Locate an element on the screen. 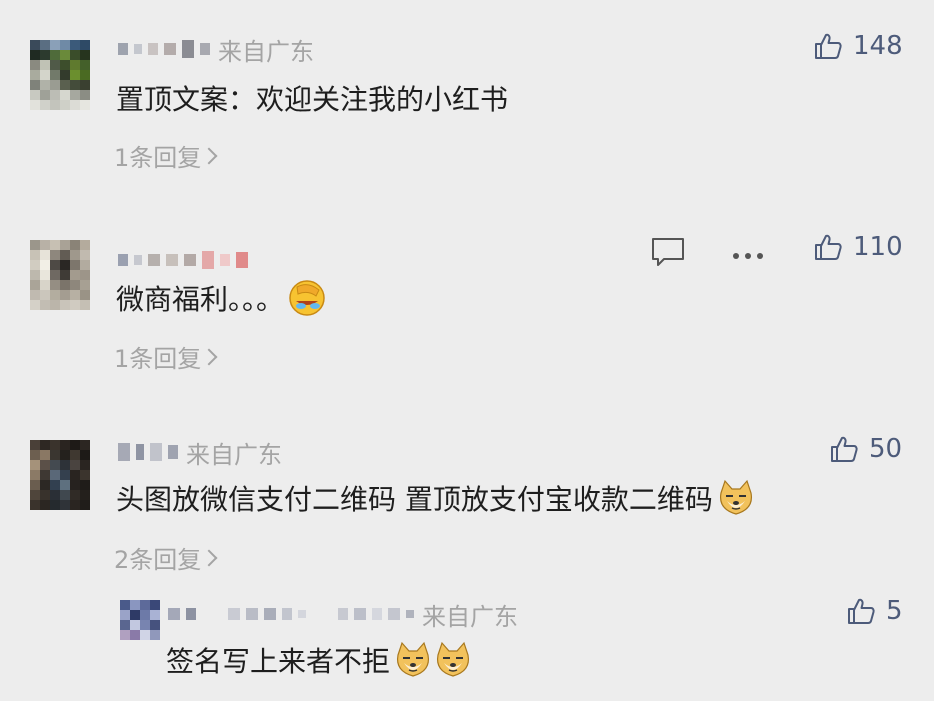 The width and height of the screenshot is (934, 701). comment-text: 签名写上来者不拒 is located at coordinates (319, 660).